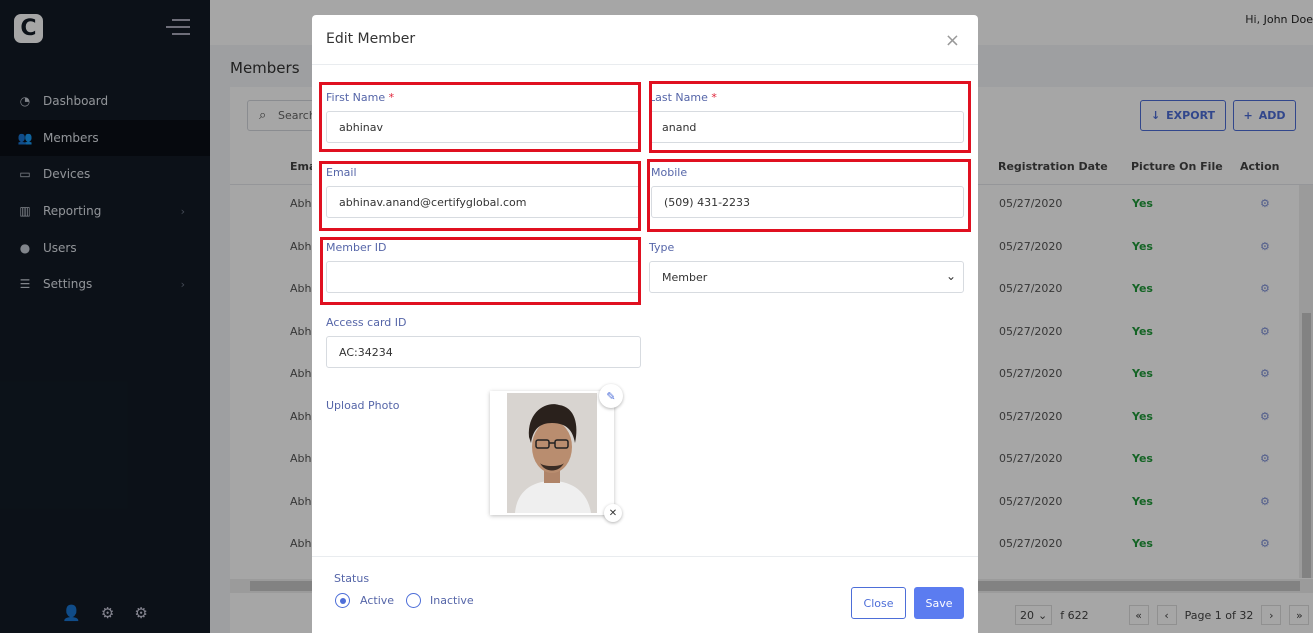 The image size is (1313, 633). Describe the element at coordinates (611, 396) in the screenshot. I see `edit-photo-pencil-icon: ✎` at that location.